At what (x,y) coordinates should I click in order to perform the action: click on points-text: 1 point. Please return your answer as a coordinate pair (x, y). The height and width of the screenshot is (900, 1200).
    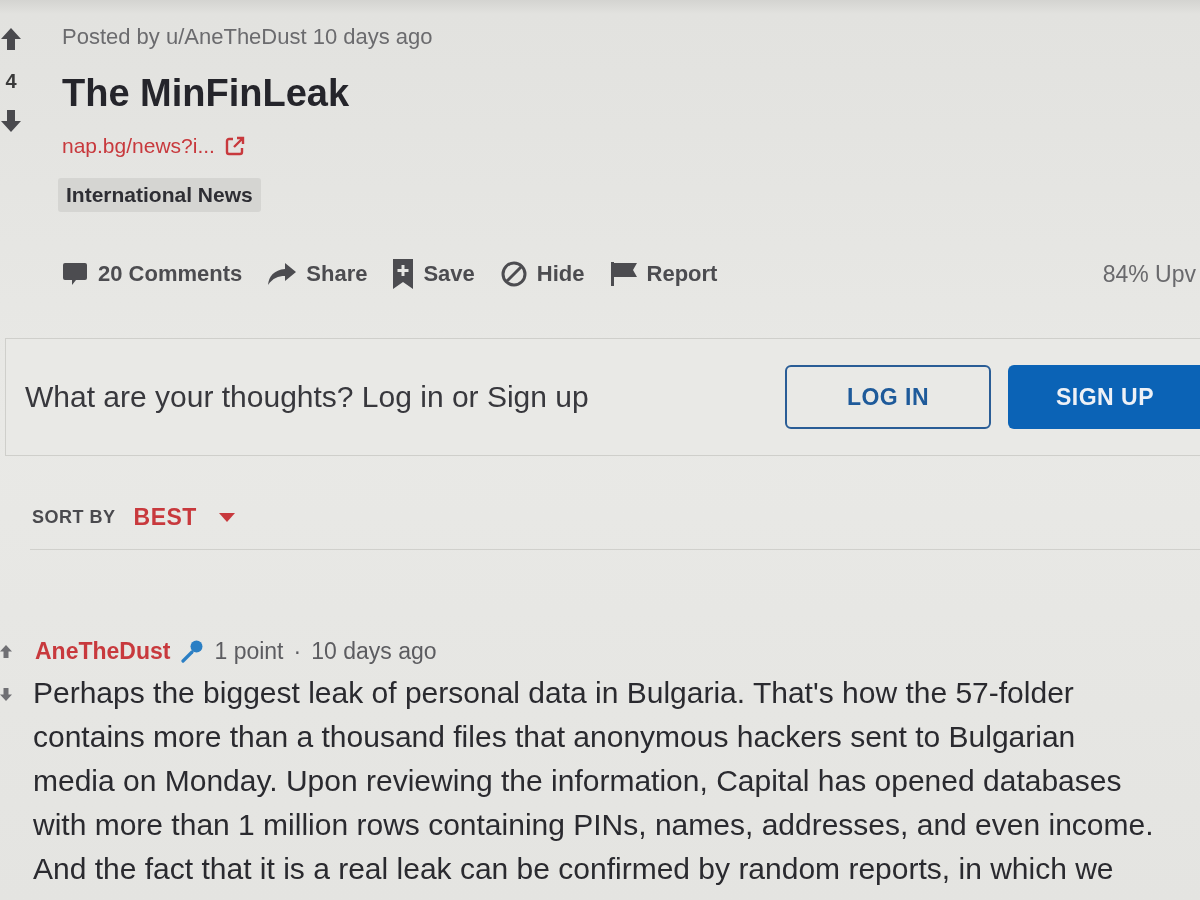
    Looking at the image, I should click on (249, 651).